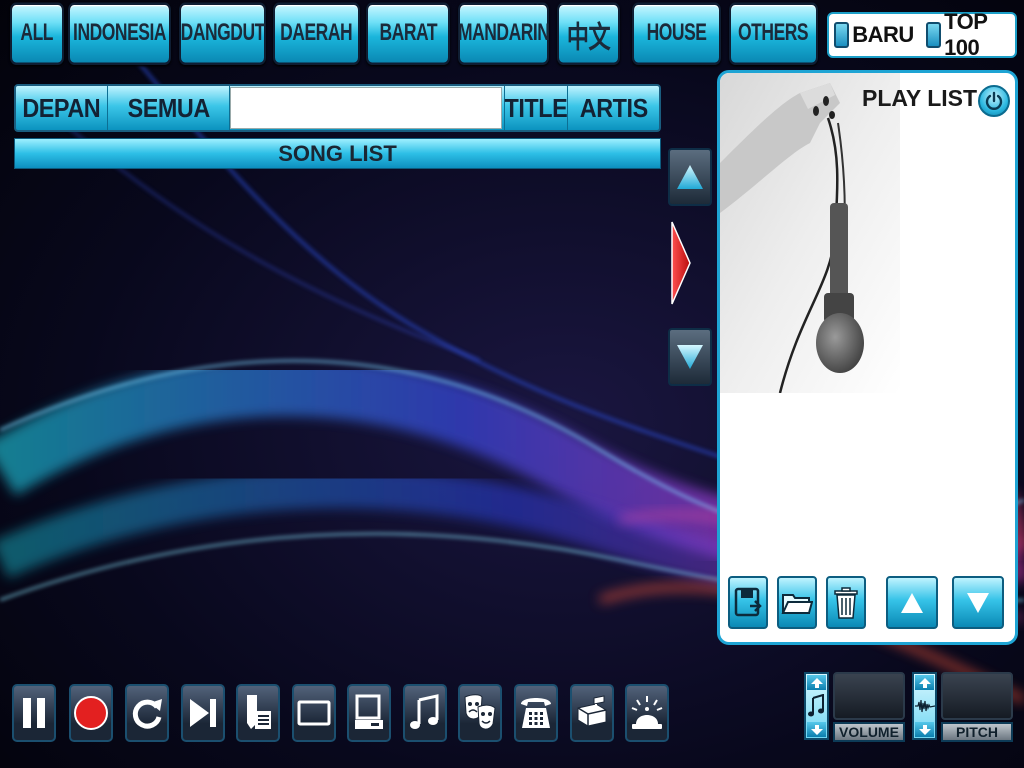 The height and width of the screenshot is (768, 1024). Describe the element at coordinates (977, 732) in the screenshot. I see `pitch-label: PITCH` at that location.